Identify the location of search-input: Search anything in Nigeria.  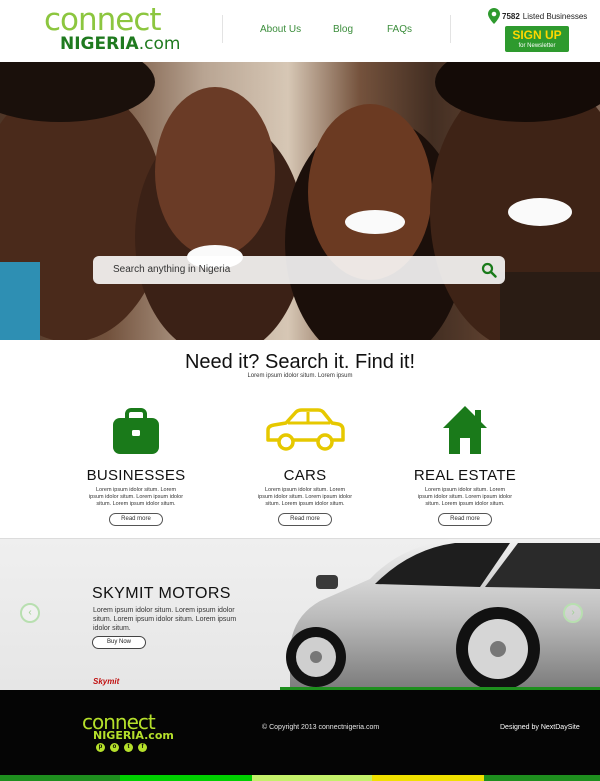
(299, 270).